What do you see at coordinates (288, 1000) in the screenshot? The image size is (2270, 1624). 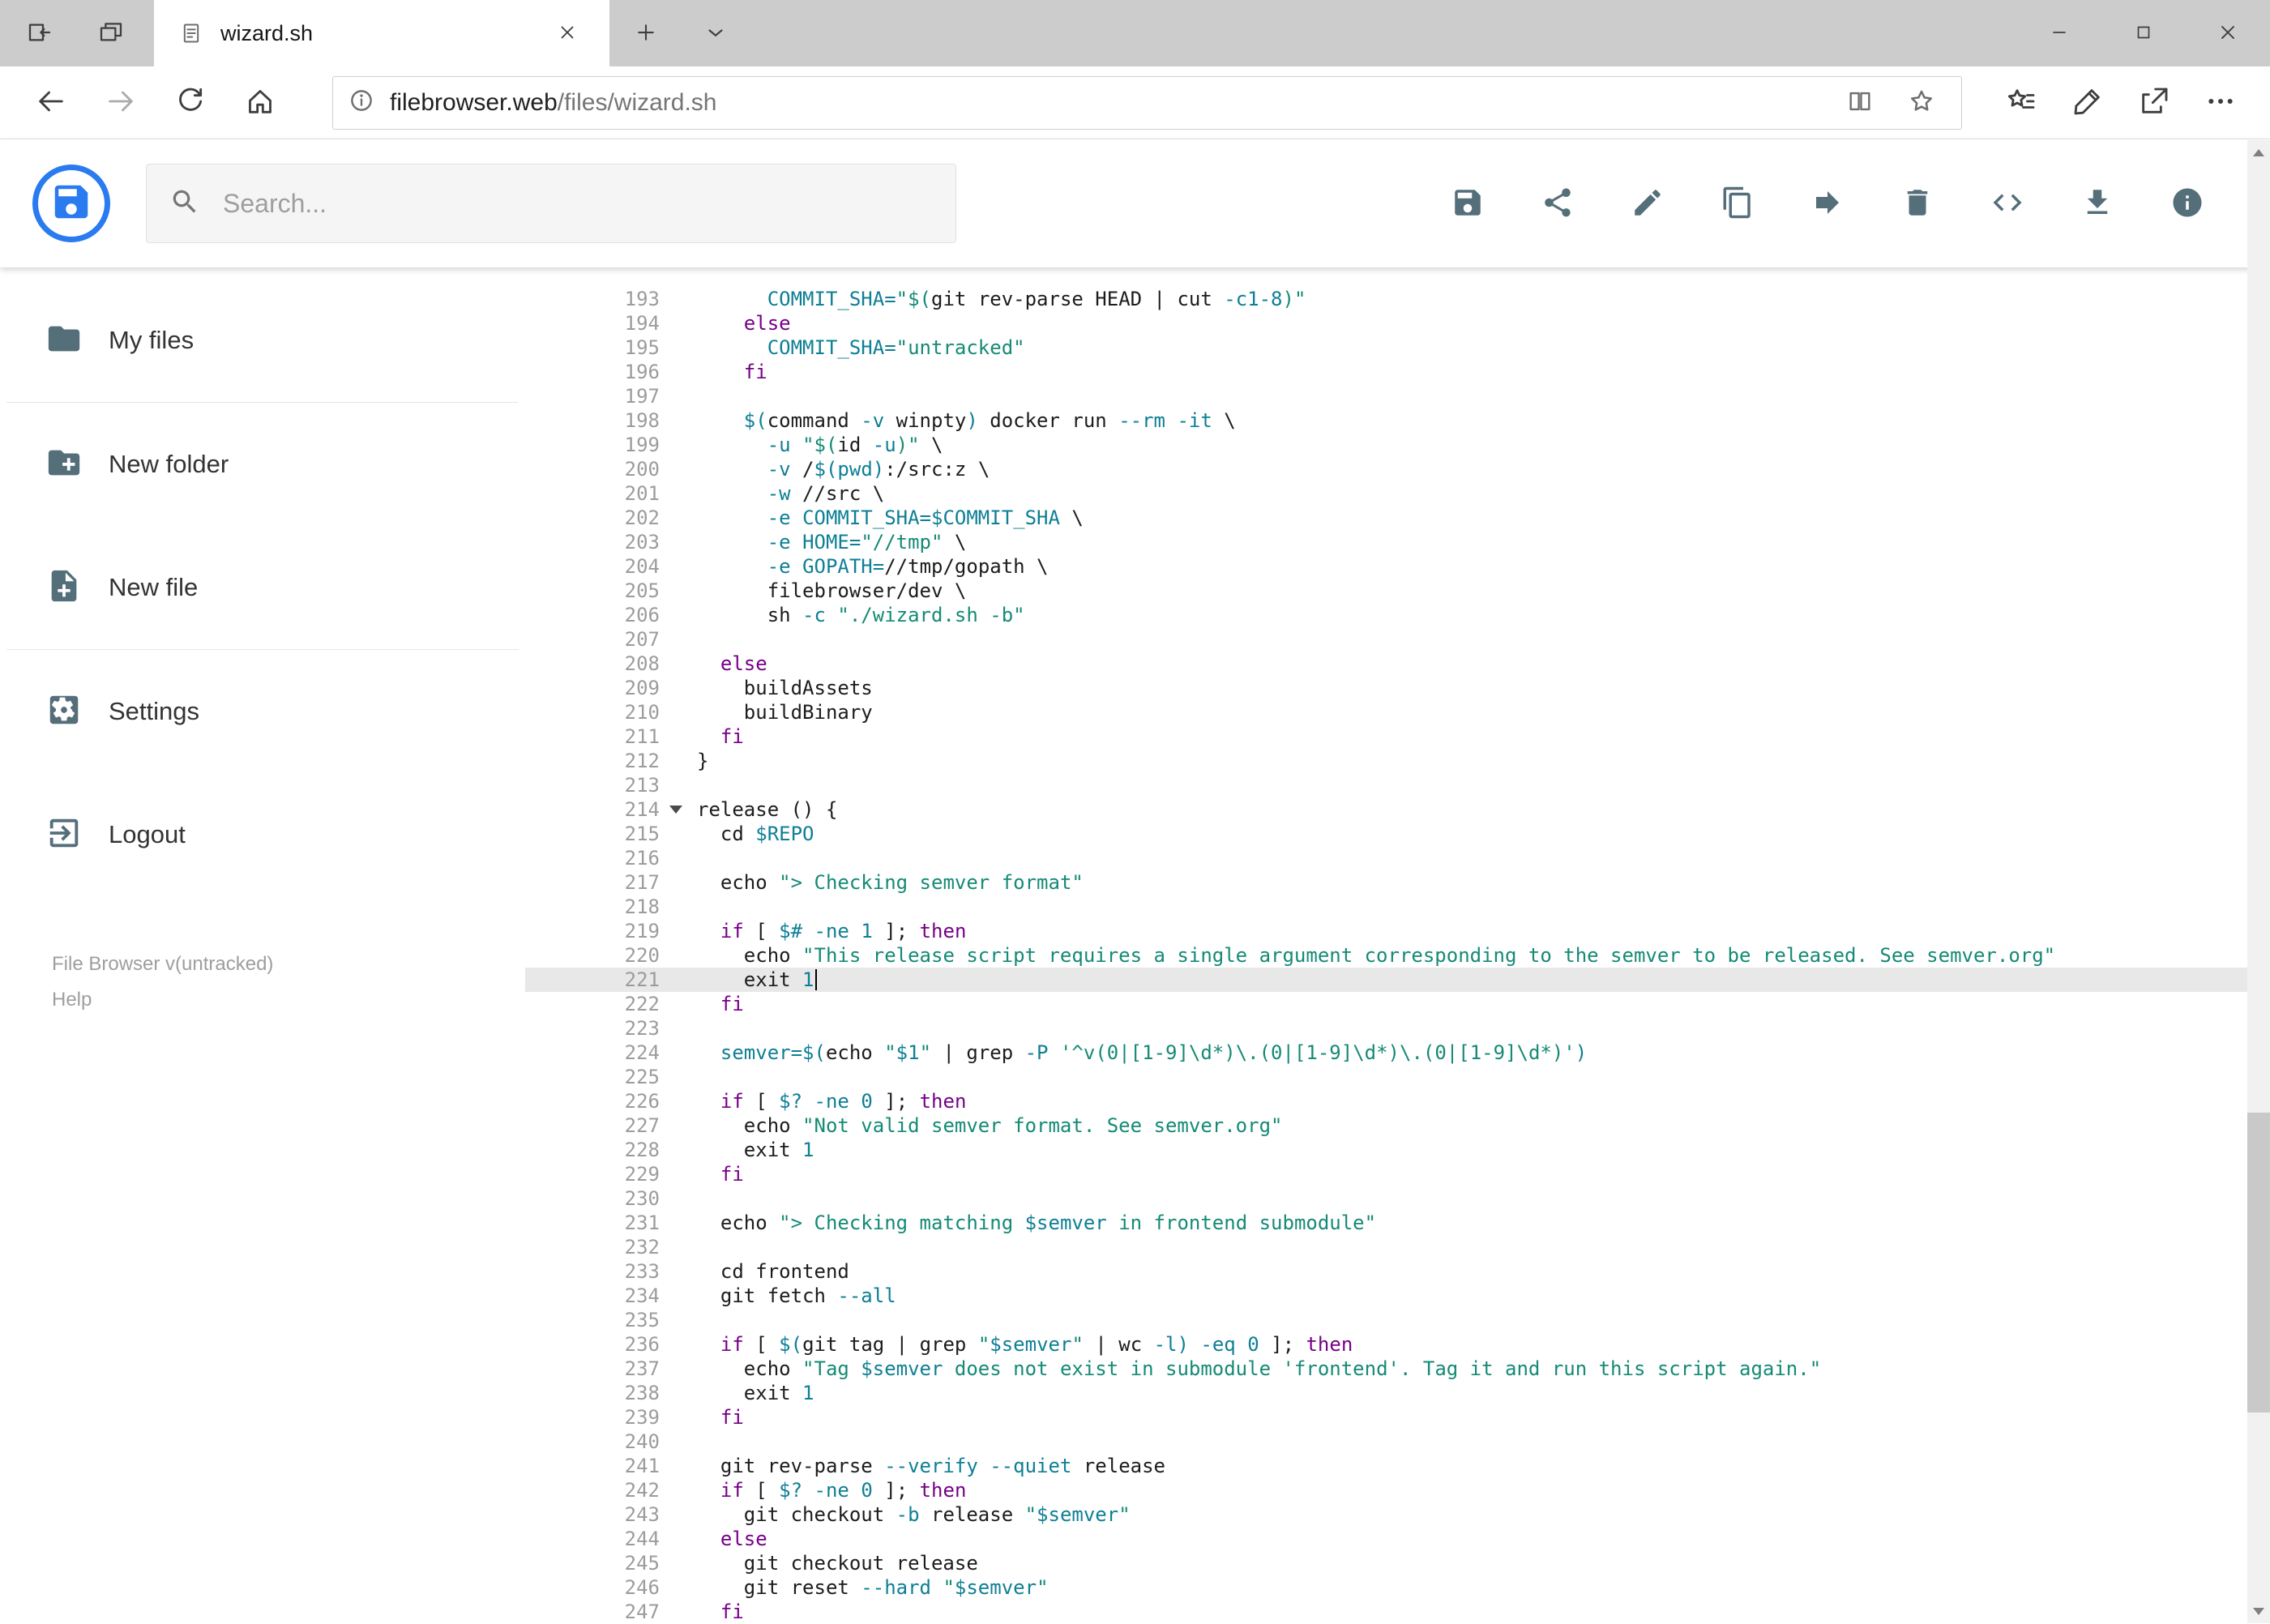 I see `help-link: Help` at bounding box center [288, 1000].